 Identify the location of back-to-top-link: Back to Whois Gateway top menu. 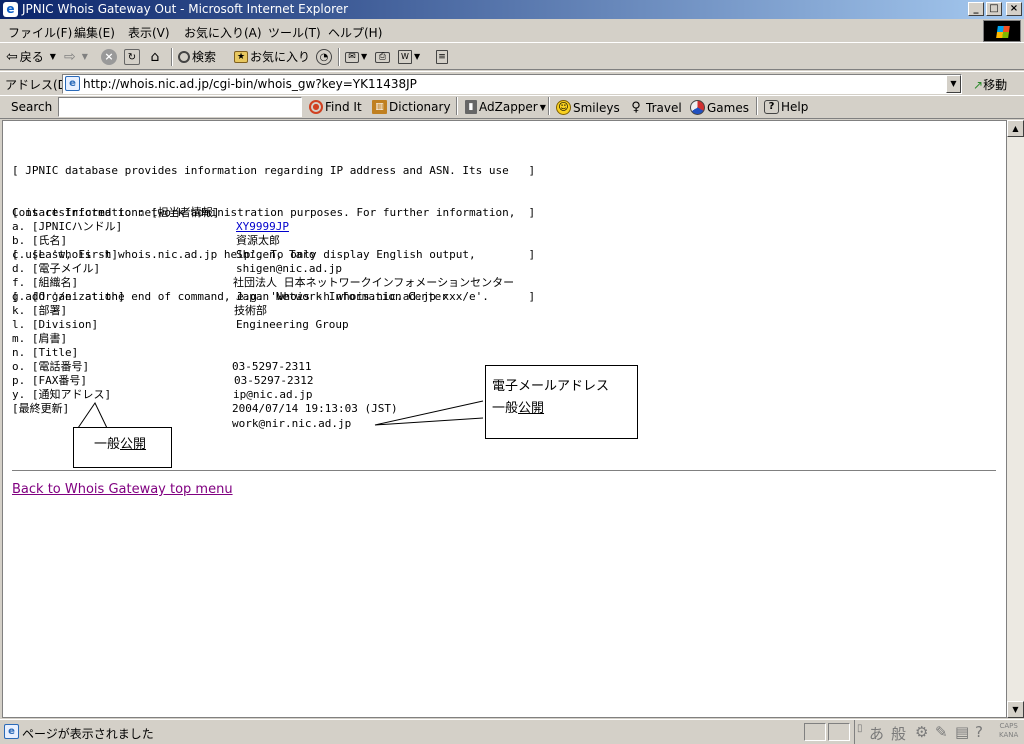
(122, 489).